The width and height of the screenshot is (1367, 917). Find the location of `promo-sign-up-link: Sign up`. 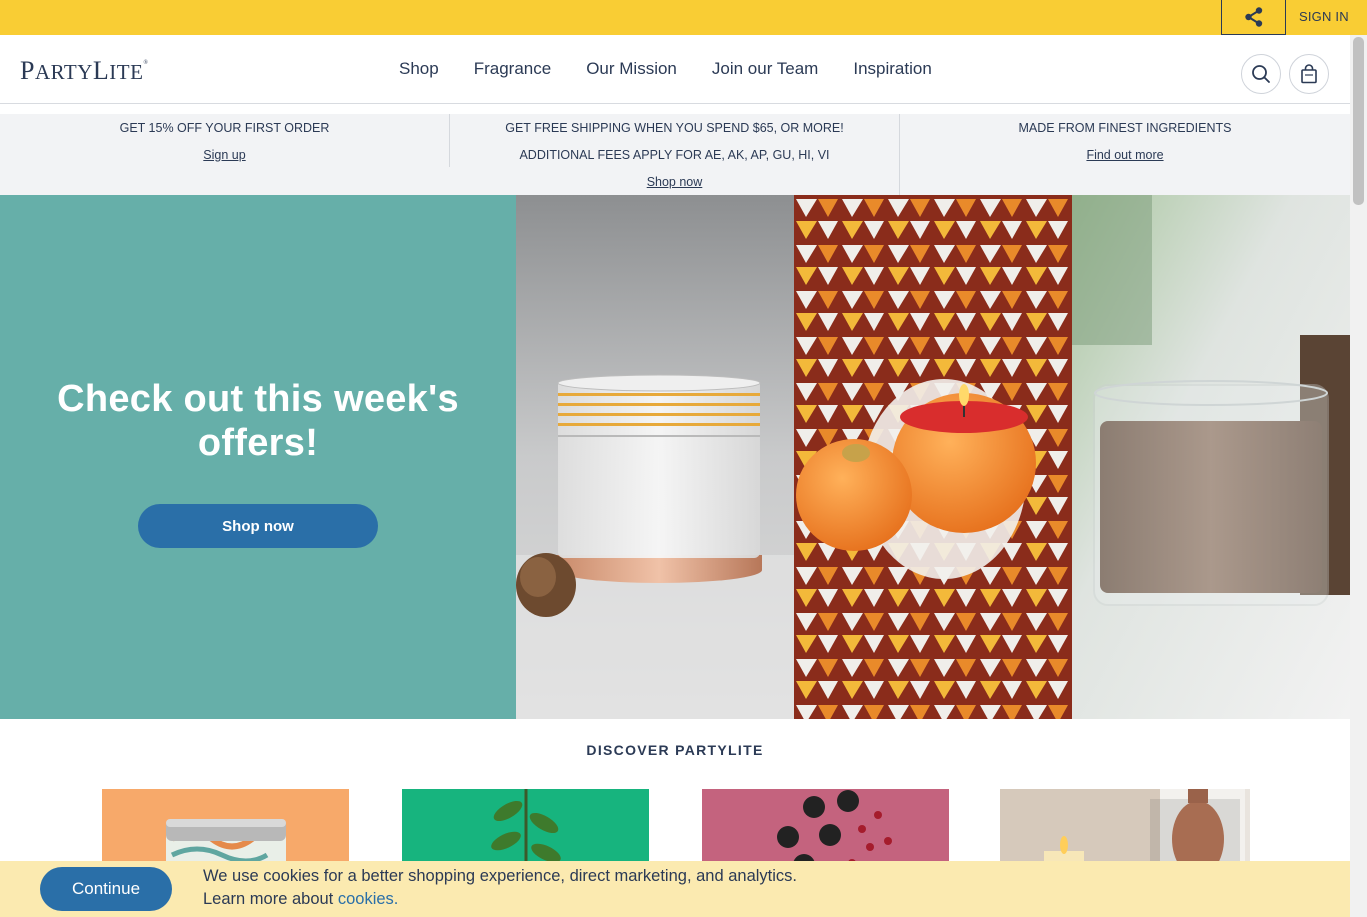

promo-sign-up-link: Sign up is located at coordinates (224, 155).